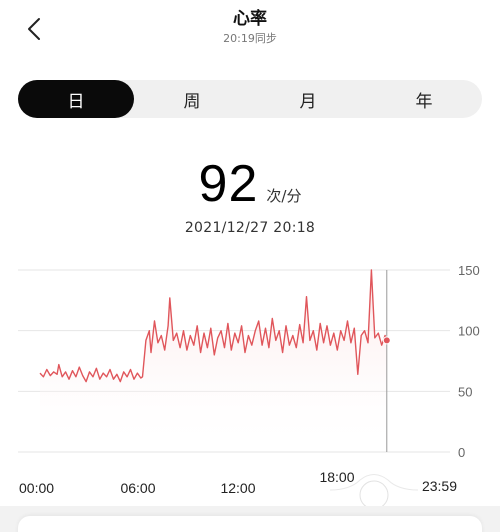 This screenshot has width=500, height=532. Describe the element at coordinates (465, 391) in the screenshot. I see `y-tick-label: 50` at that location.